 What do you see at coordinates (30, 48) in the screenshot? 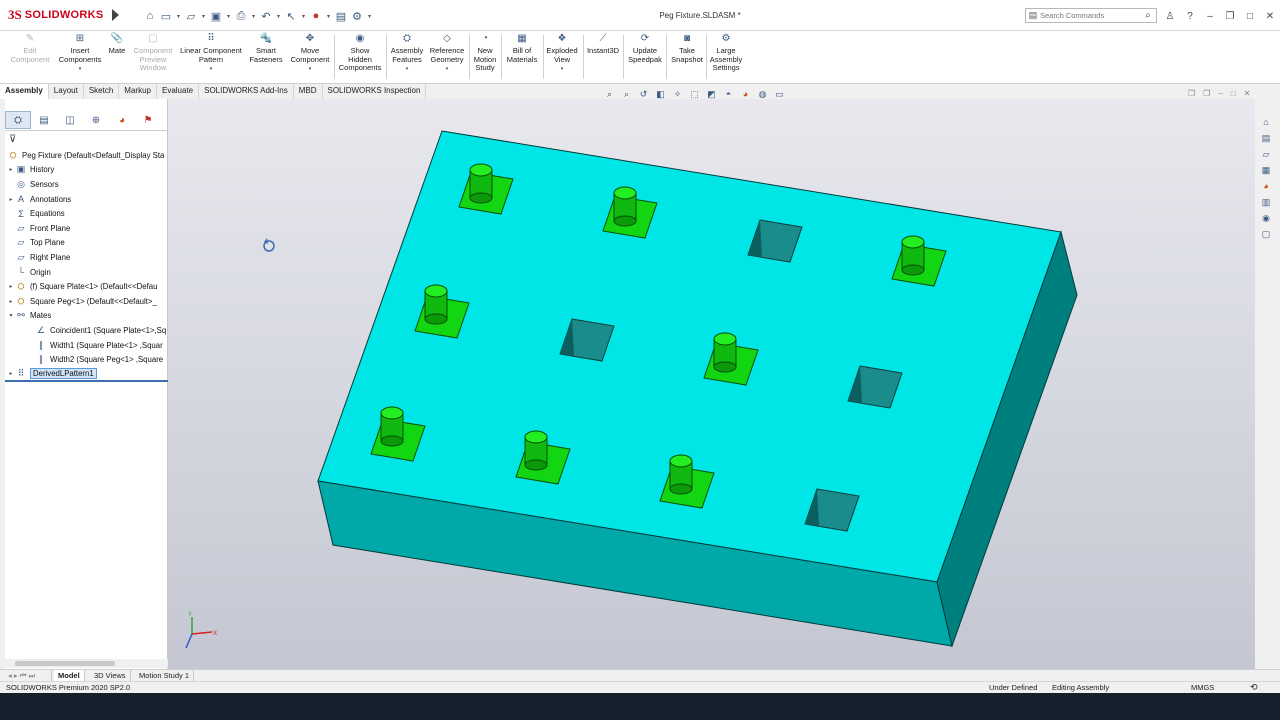
I see `edit-component-button: ✎ Edit Component` at bounding box center [30, 48].